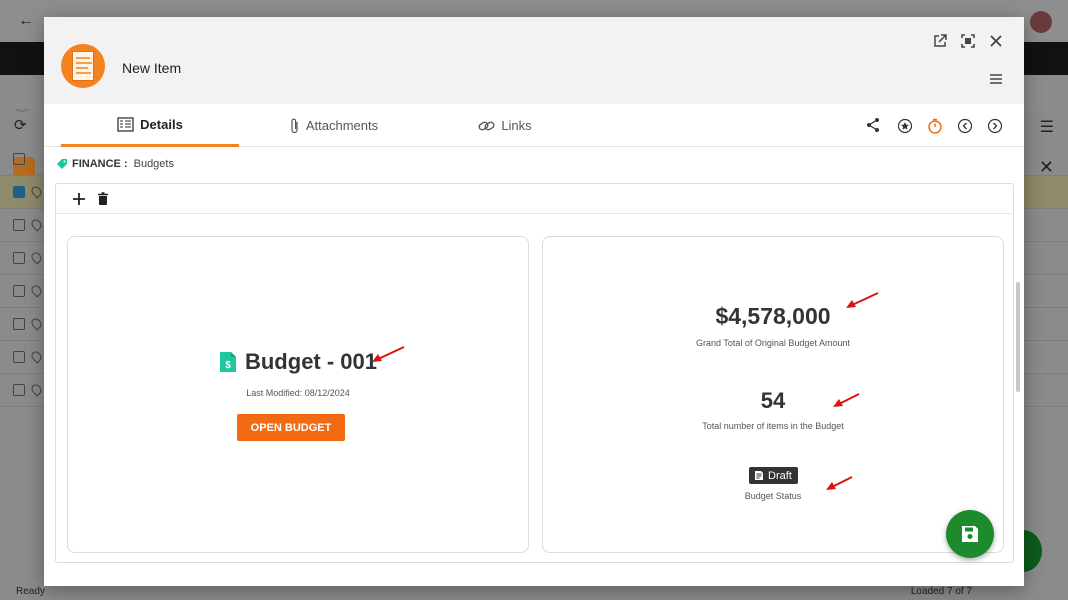  Describe the element at coordinates (516, 125) in the screenshot. I see `tab-links-label: Links` at that location.